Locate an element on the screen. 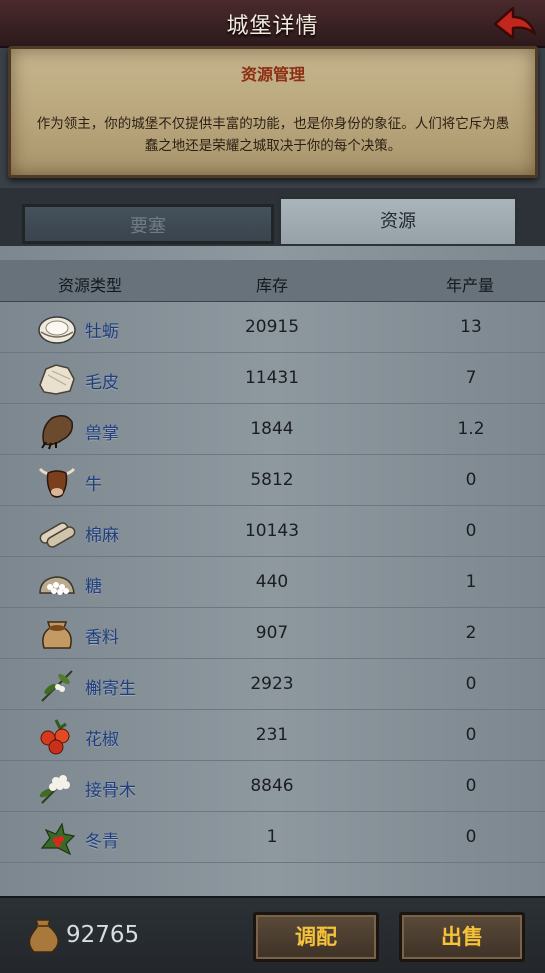  resource-stock: 11431 is located at coordinates (272, 378).